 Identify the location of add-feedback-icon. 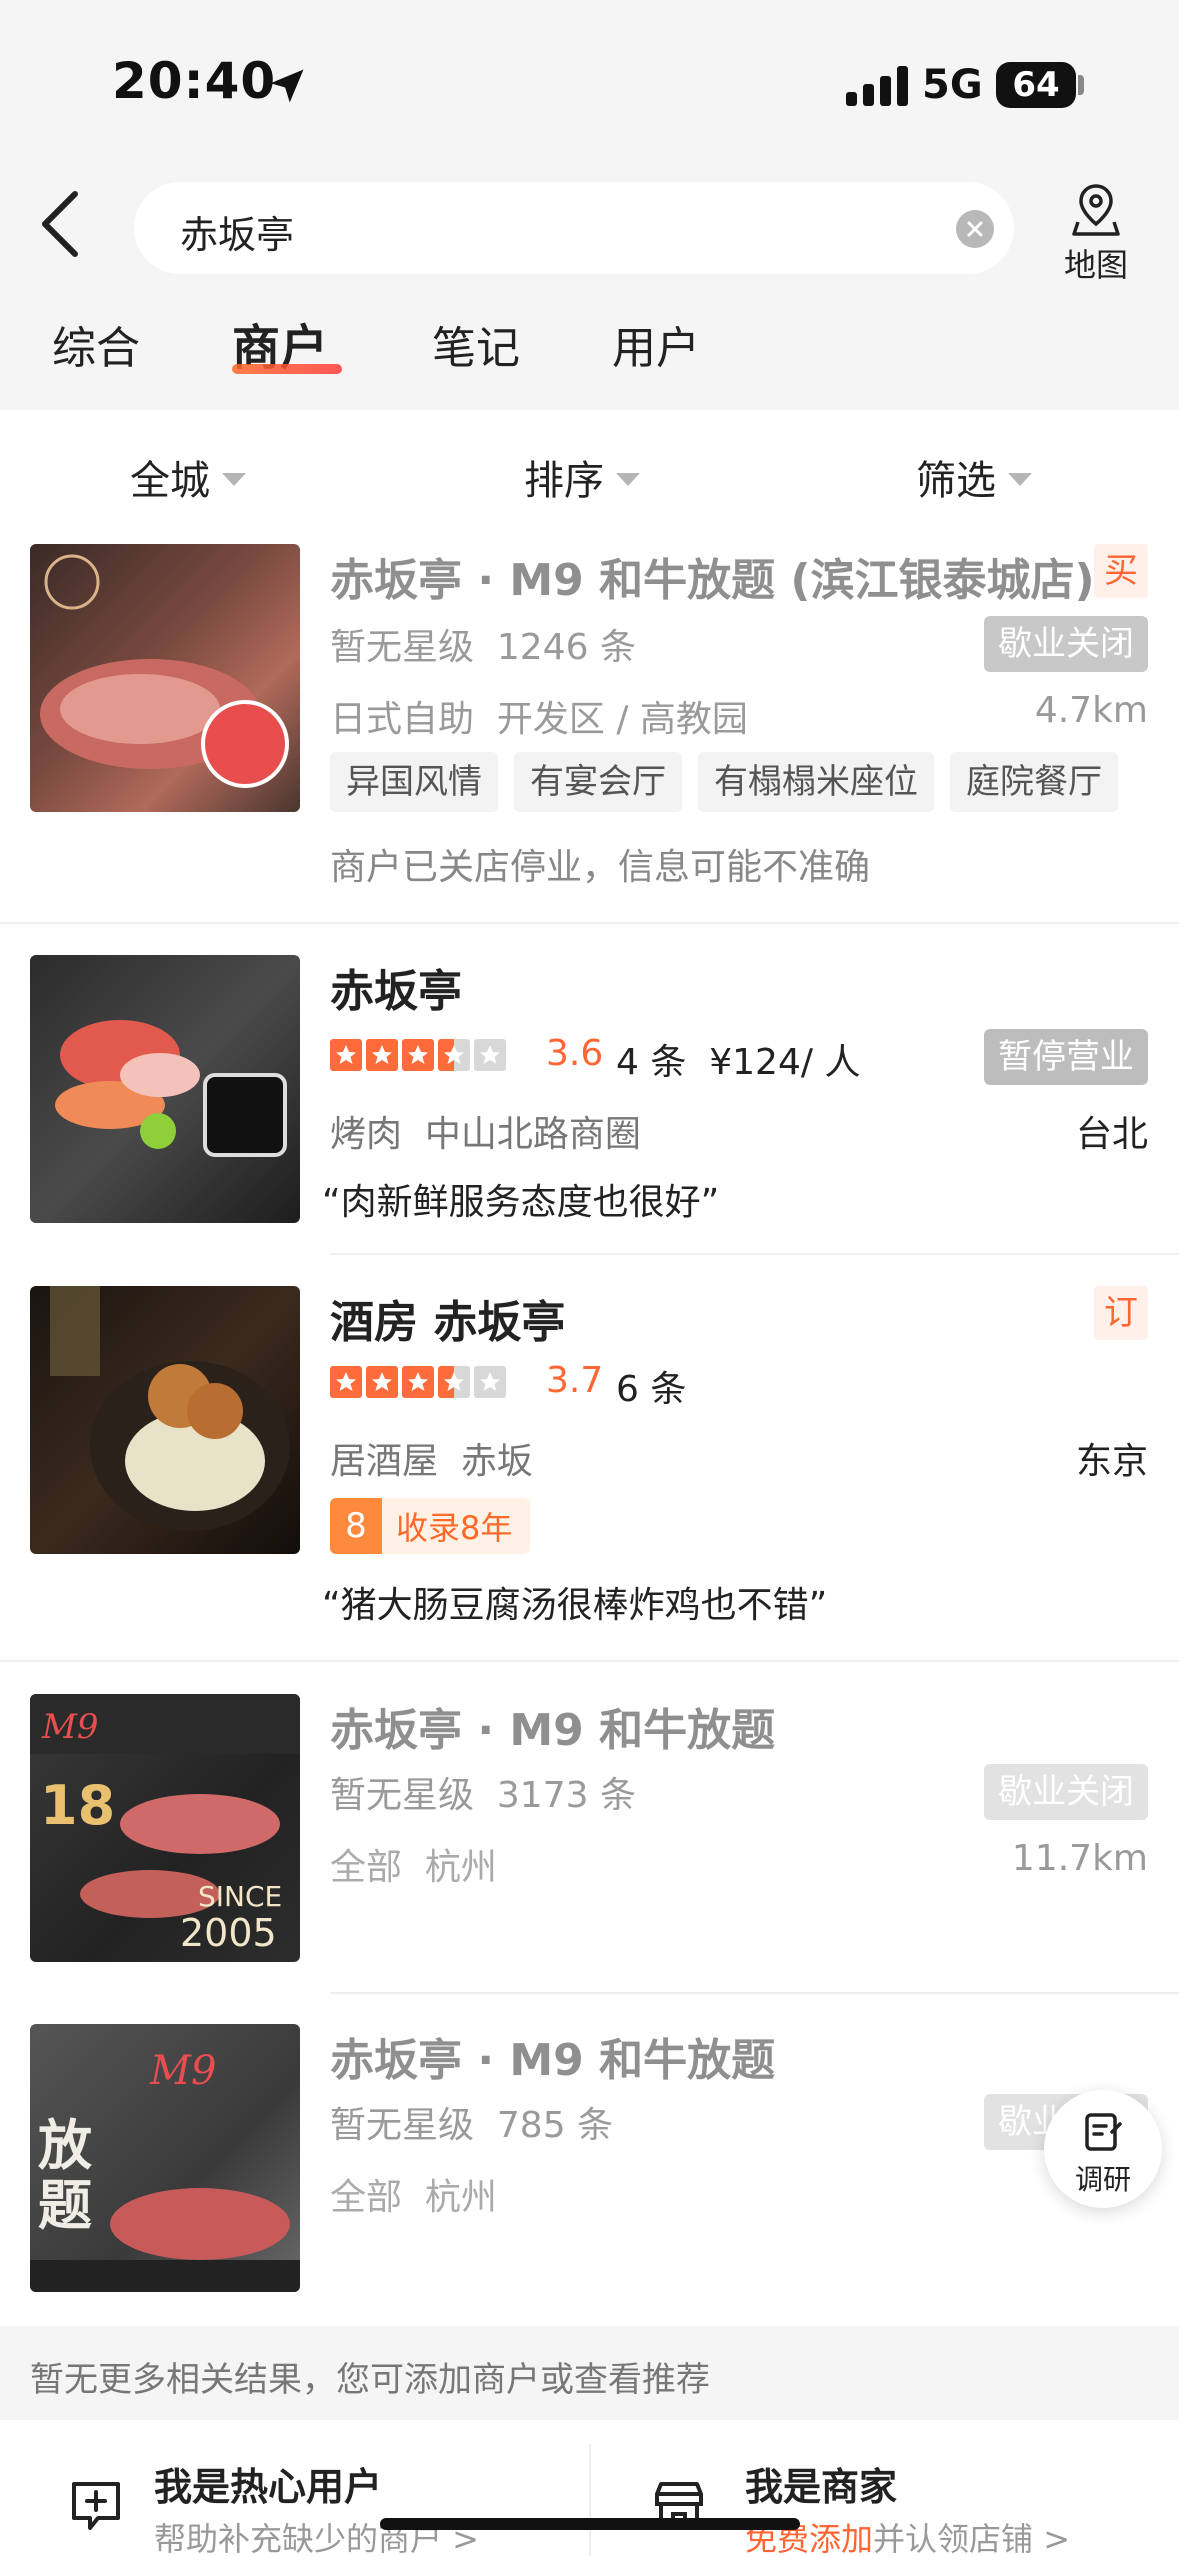
(96, 2506).